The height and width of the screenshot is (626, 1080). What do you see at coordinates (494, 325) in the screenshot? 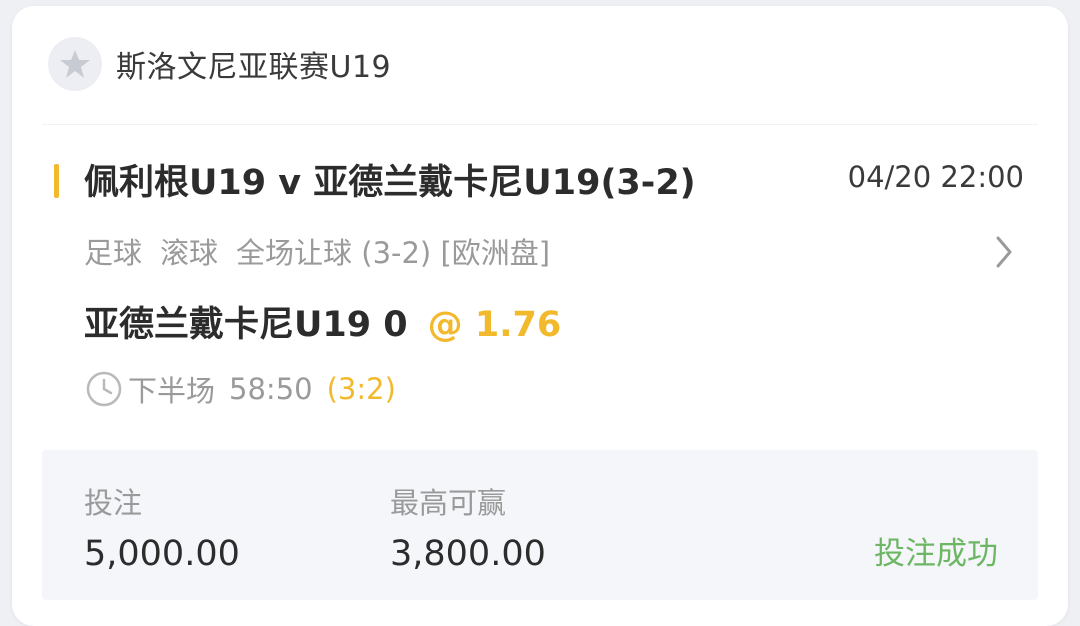
I see `odds-value: @ 1.76` at bounding box center [494, 325].